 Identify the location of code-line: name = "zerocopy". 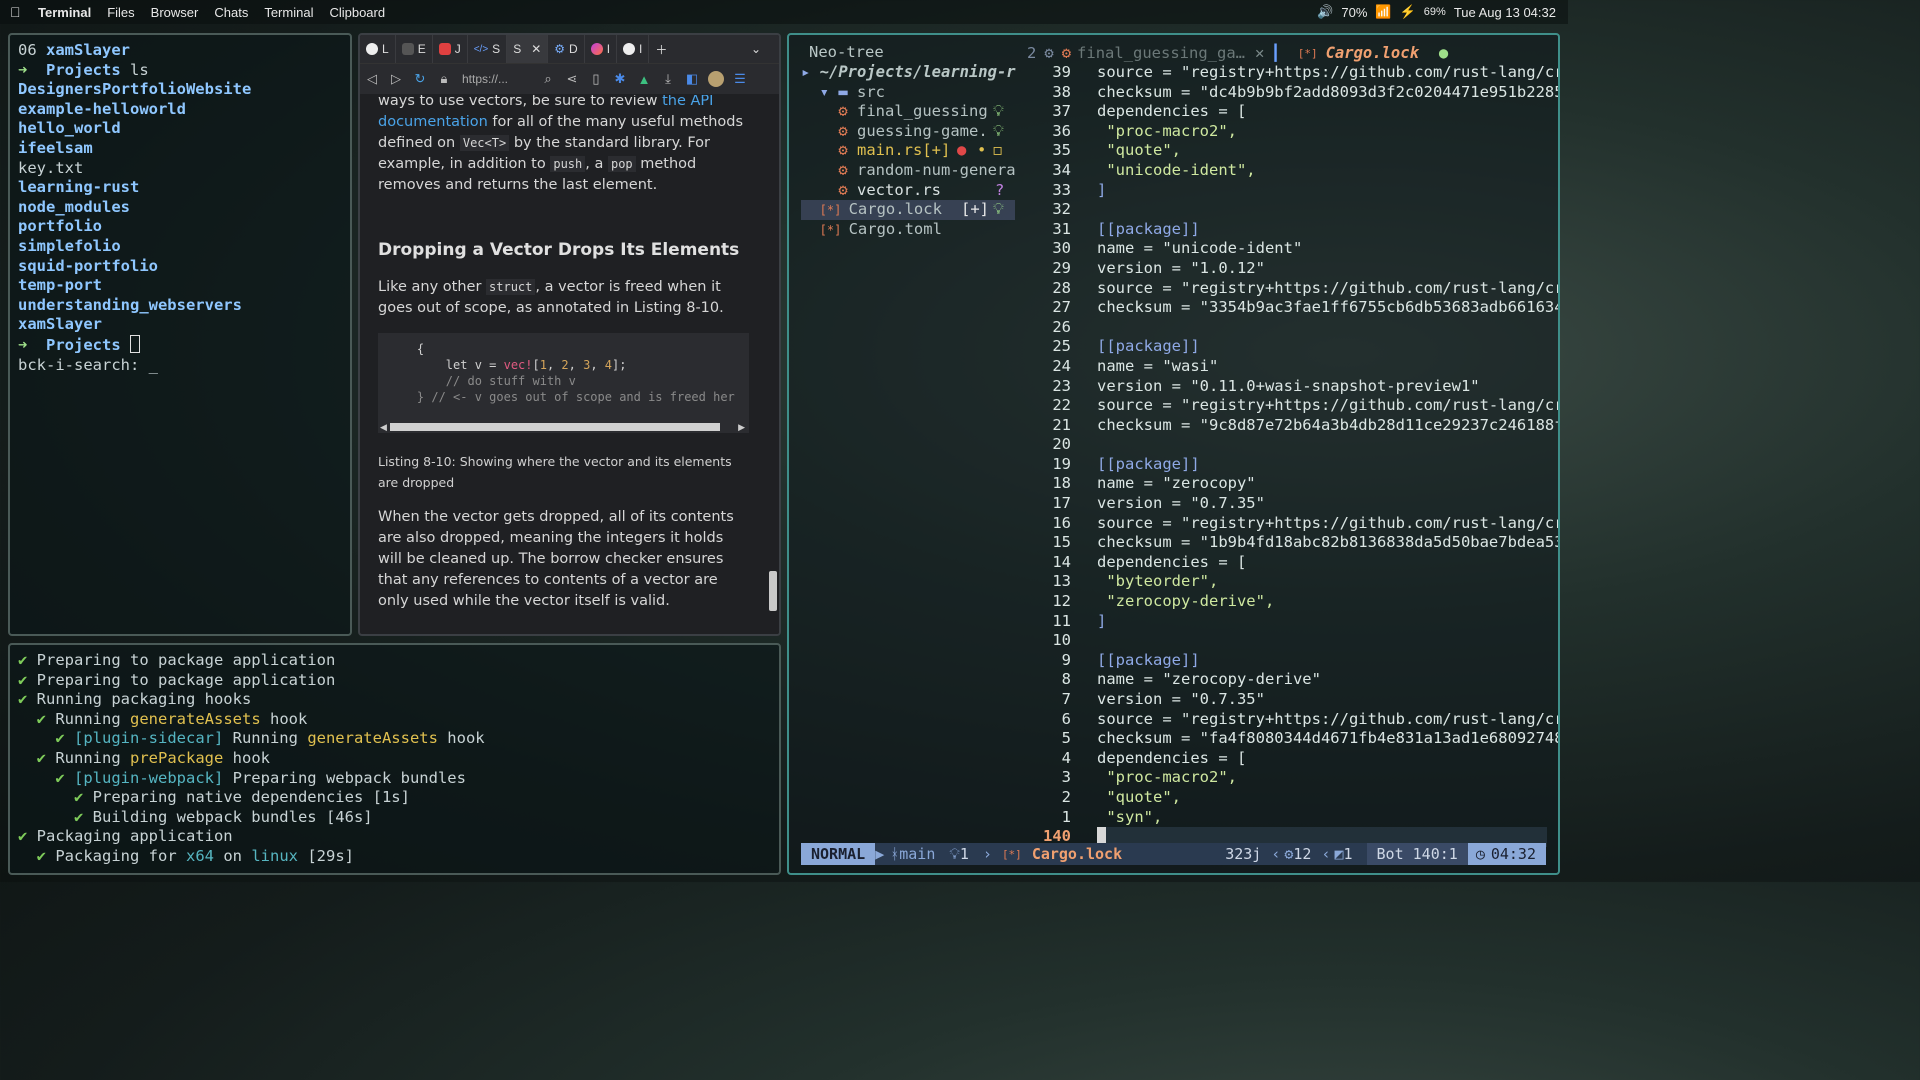
(1176, 483).